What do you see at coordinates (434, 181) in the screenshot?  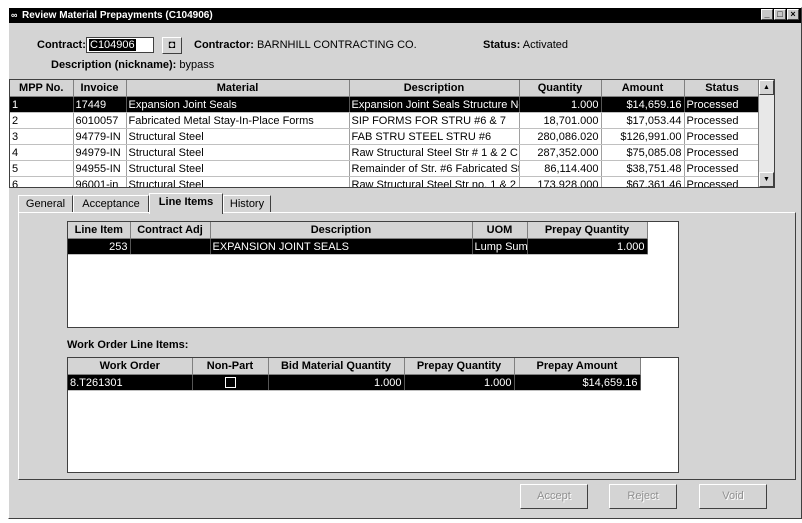 I see `description-cell: Raw Structural Steel Str no. 1 & 2 "C` at bounding box center [434, 181].